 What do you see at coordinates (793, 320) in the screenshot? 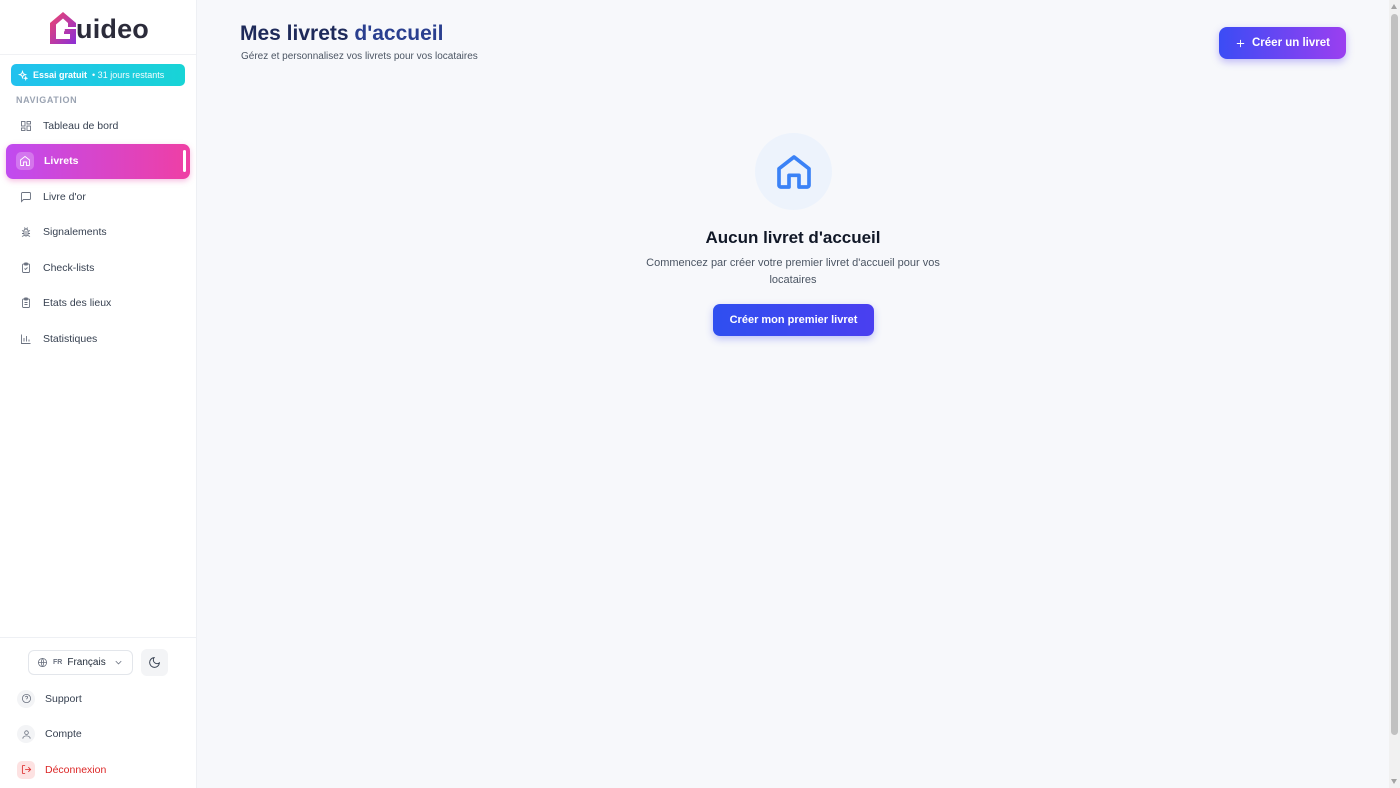
I see `create-first-livret-button: Créer mon premier livret` at bounding box center [793, 320].